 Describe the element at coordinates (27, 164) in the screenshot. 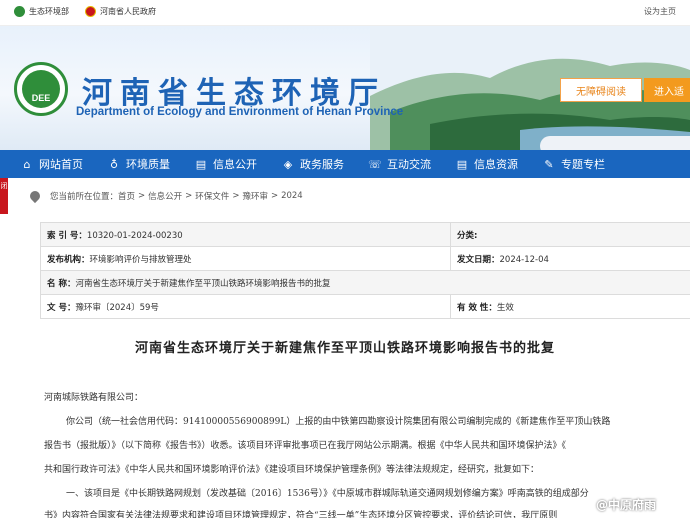

I see `home-icon: ⌂` at that location.